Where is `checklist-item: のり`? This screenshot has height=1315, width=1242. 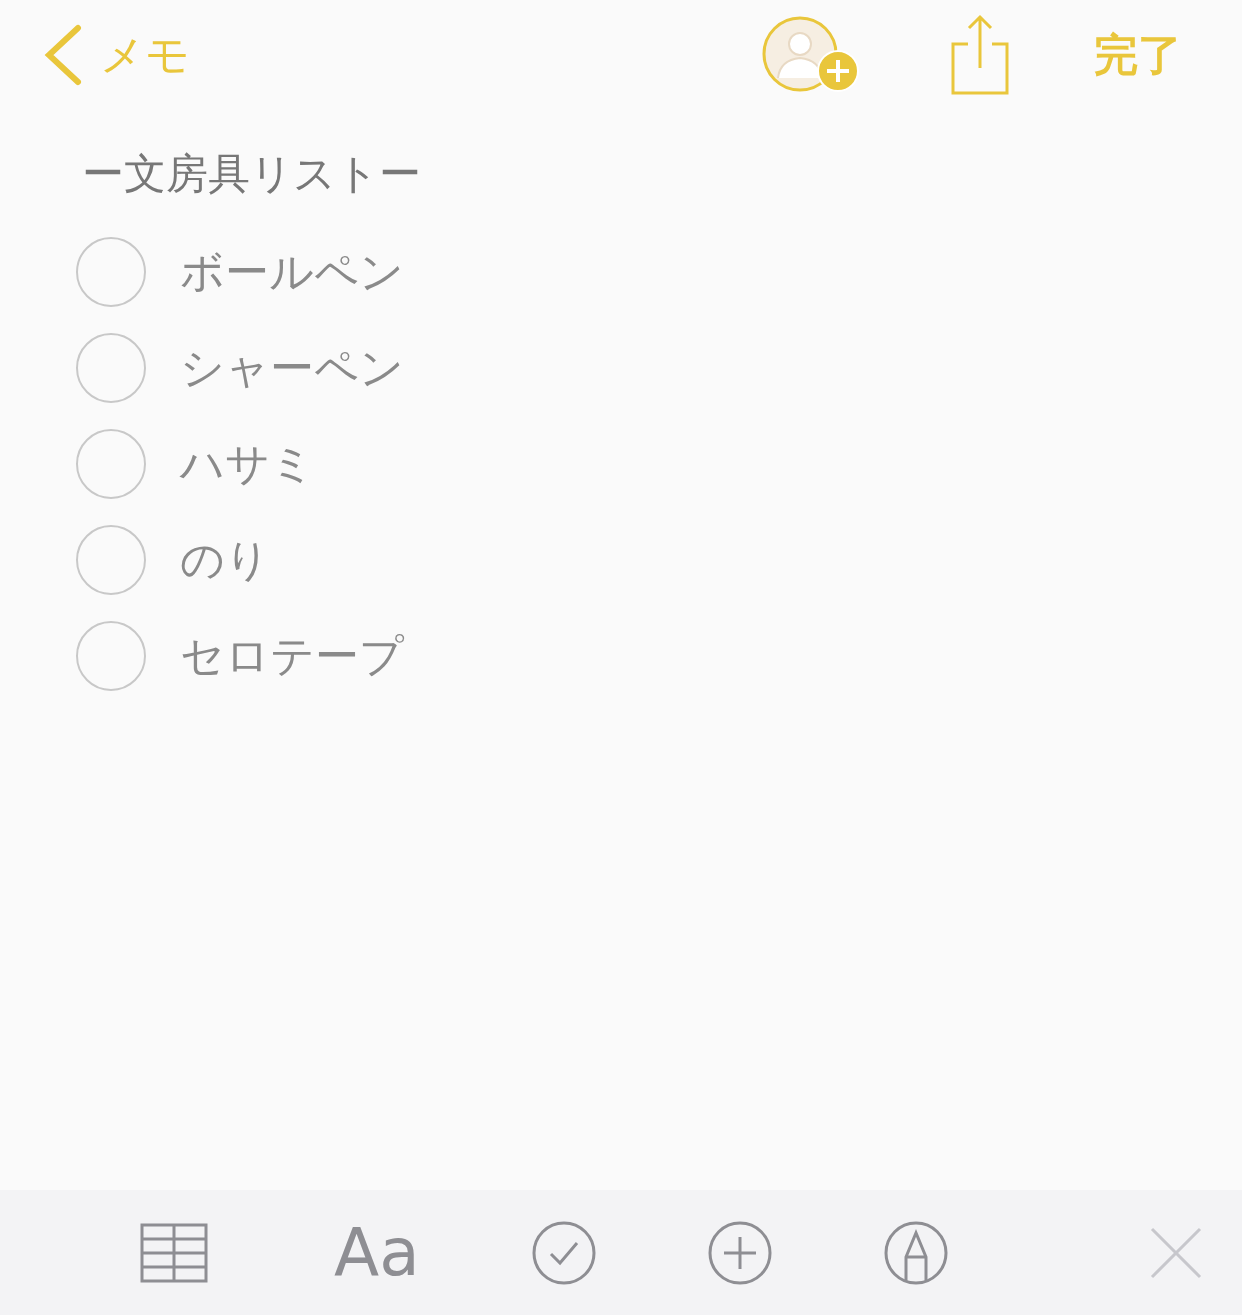
checklist-item: のり is located at coordinates (225, 559).